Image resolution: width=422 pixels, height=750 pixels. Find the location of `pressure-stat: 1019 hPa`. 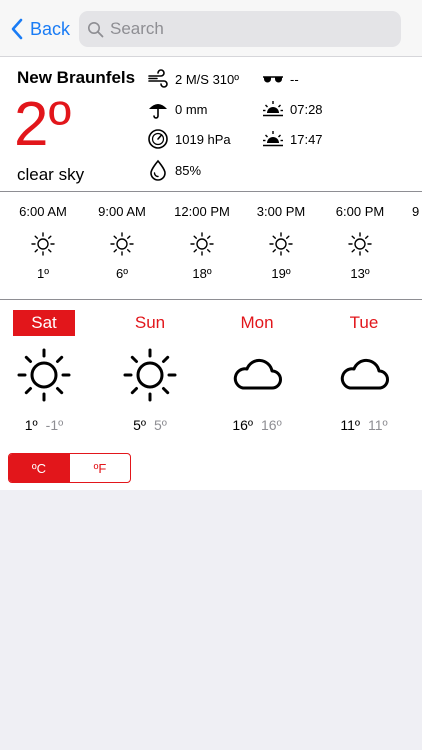

pressure-stat: 1019 hPa is located at coordinates (189, 139).